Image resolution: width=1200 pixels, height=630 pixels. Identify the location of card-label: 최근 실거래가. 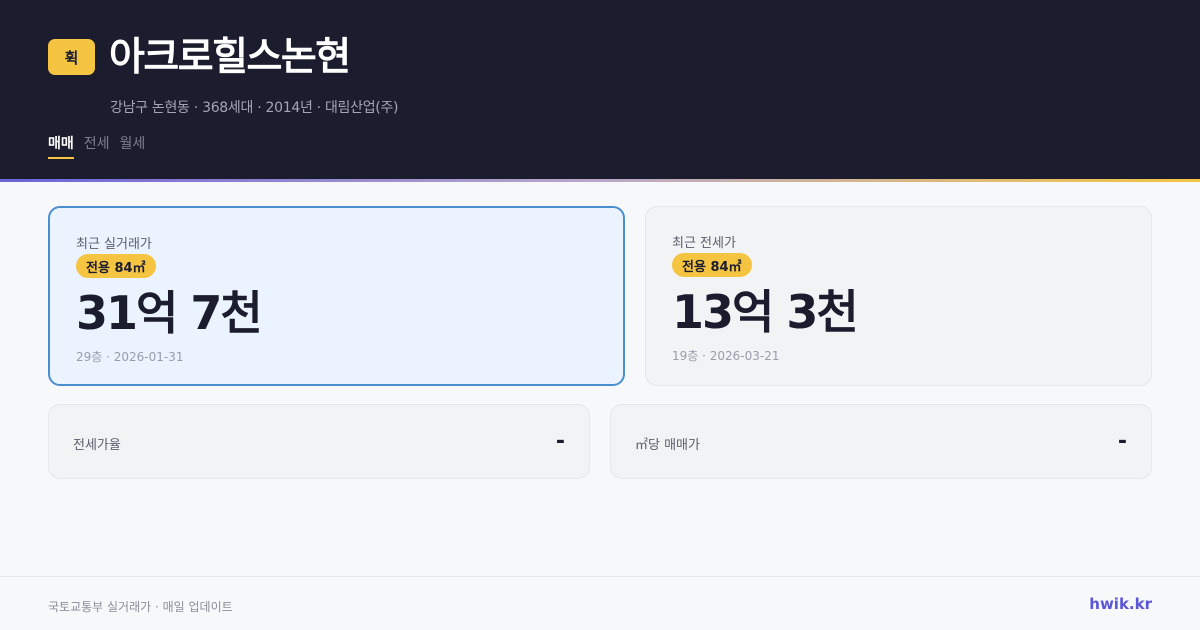
(114, 244).